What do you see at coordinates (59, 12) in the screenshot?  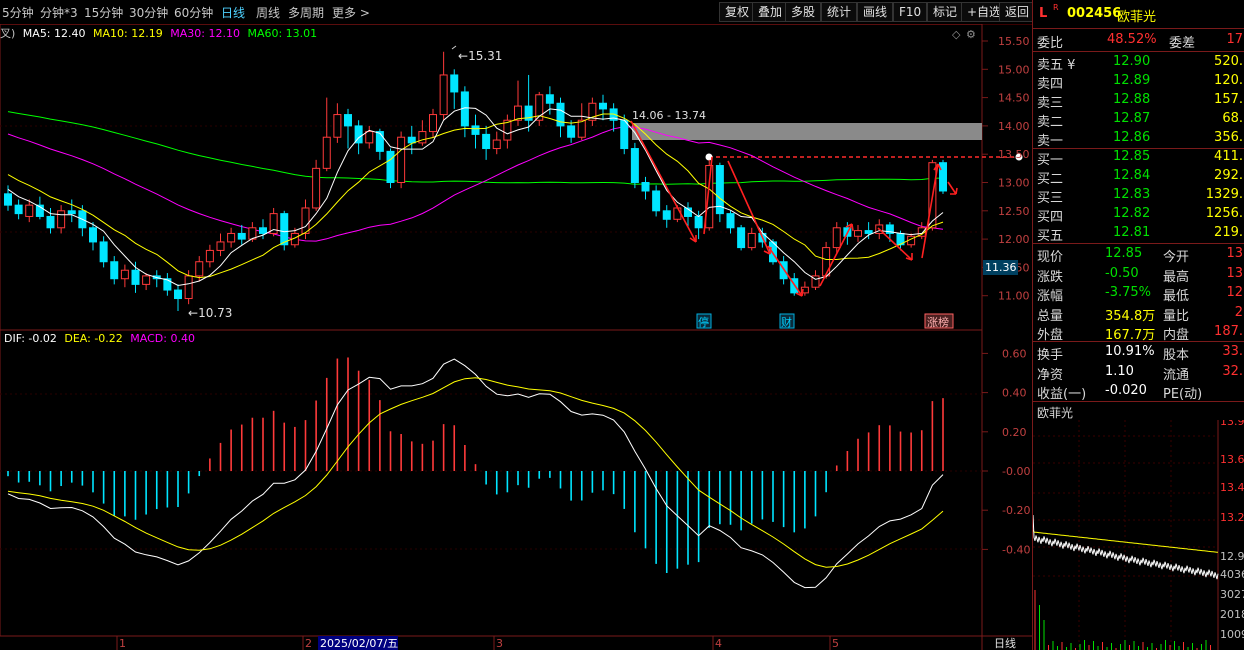 I see `tab-1min-x3: 分钟*3` at bounding box center [59, 12].